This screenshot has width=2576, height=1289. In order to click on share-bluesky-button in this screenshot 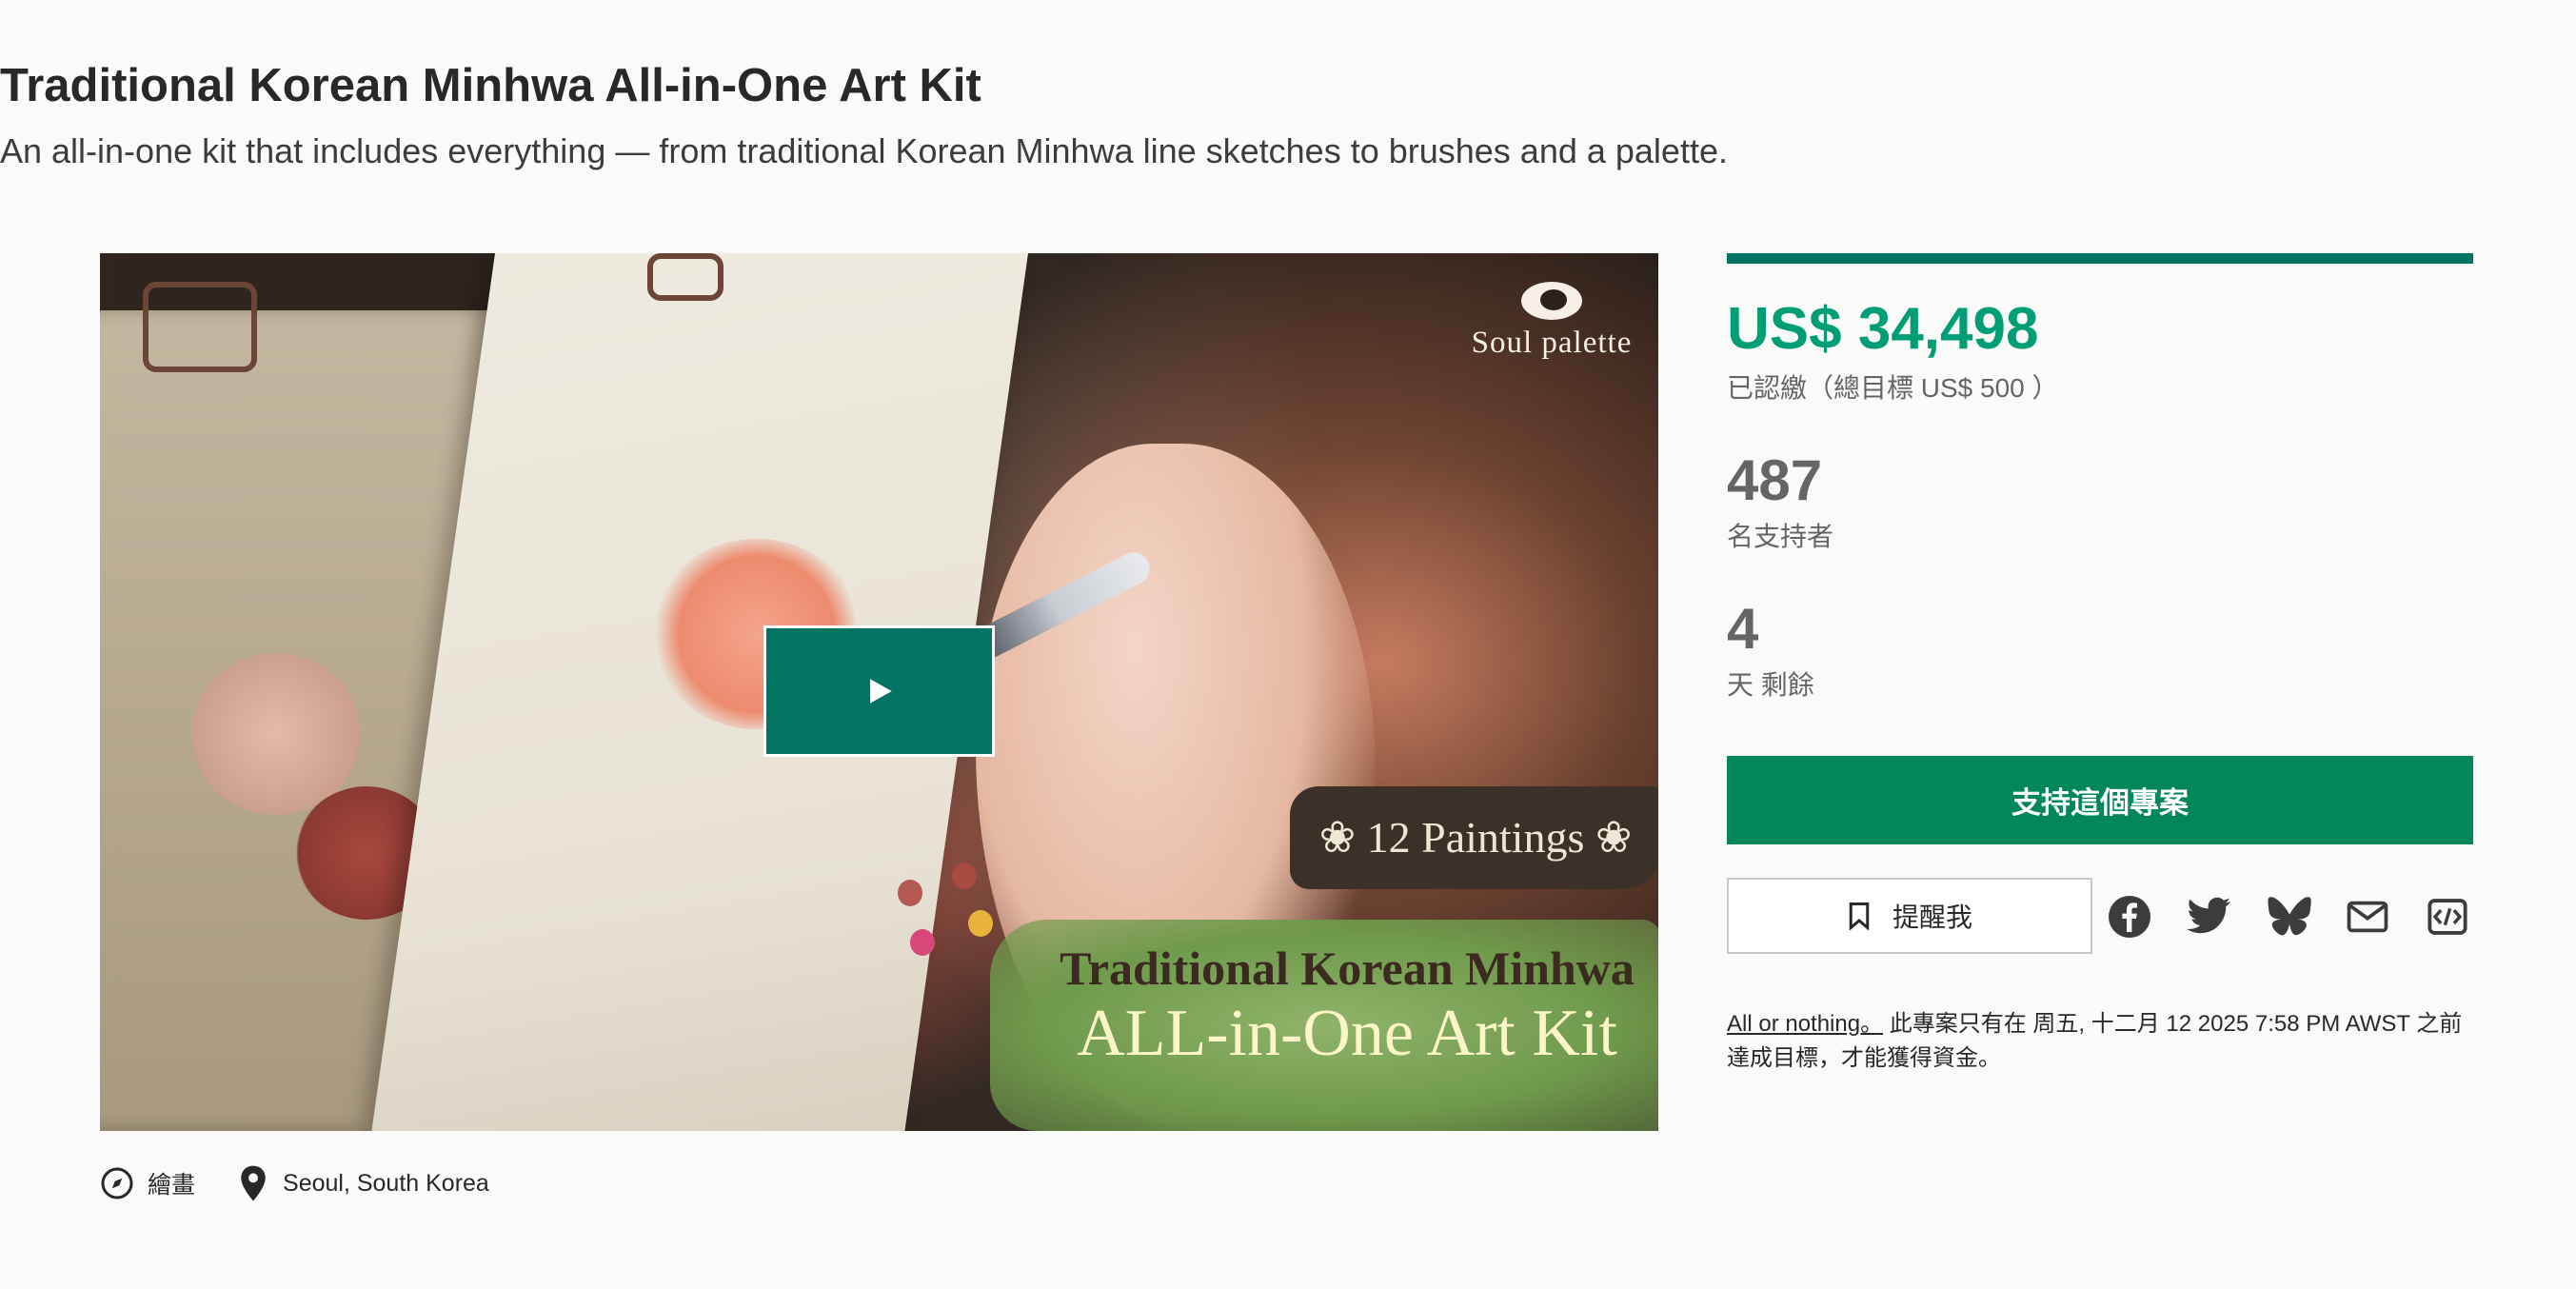, I will do `click(2289, 917)`.